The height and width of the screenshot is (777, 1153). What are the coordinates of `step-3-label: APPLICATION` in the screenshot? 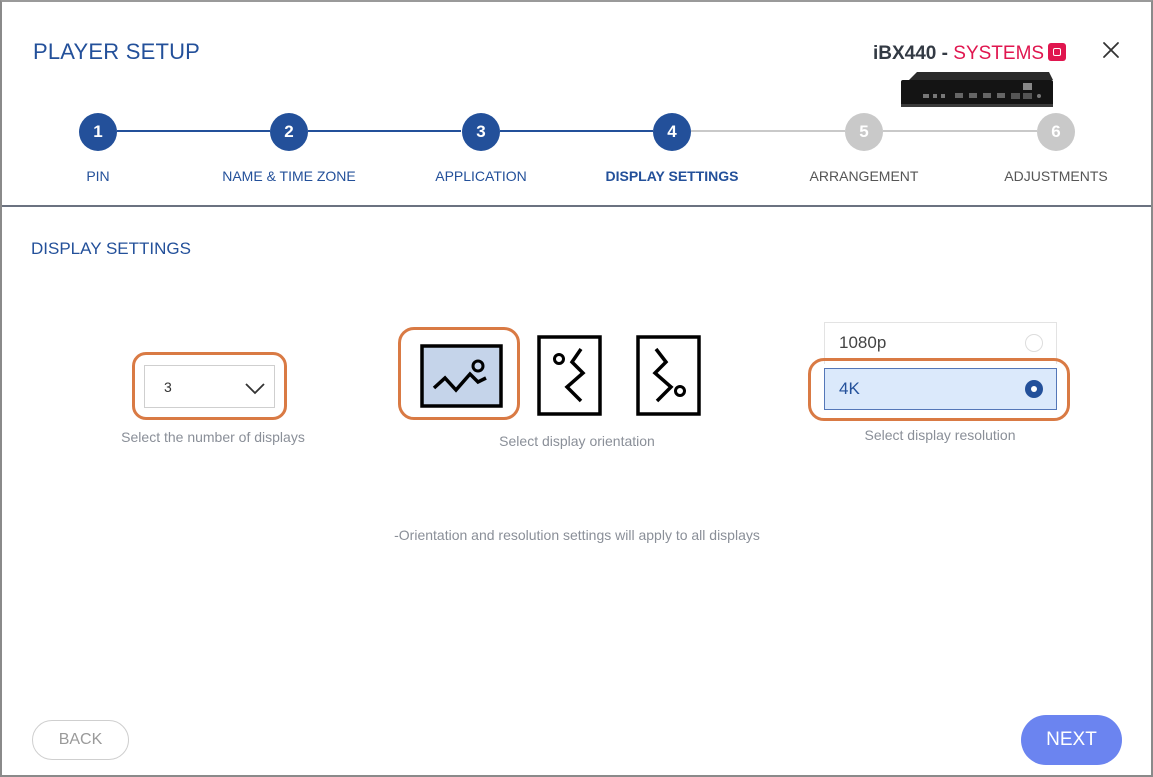 It's located at (481, 176).